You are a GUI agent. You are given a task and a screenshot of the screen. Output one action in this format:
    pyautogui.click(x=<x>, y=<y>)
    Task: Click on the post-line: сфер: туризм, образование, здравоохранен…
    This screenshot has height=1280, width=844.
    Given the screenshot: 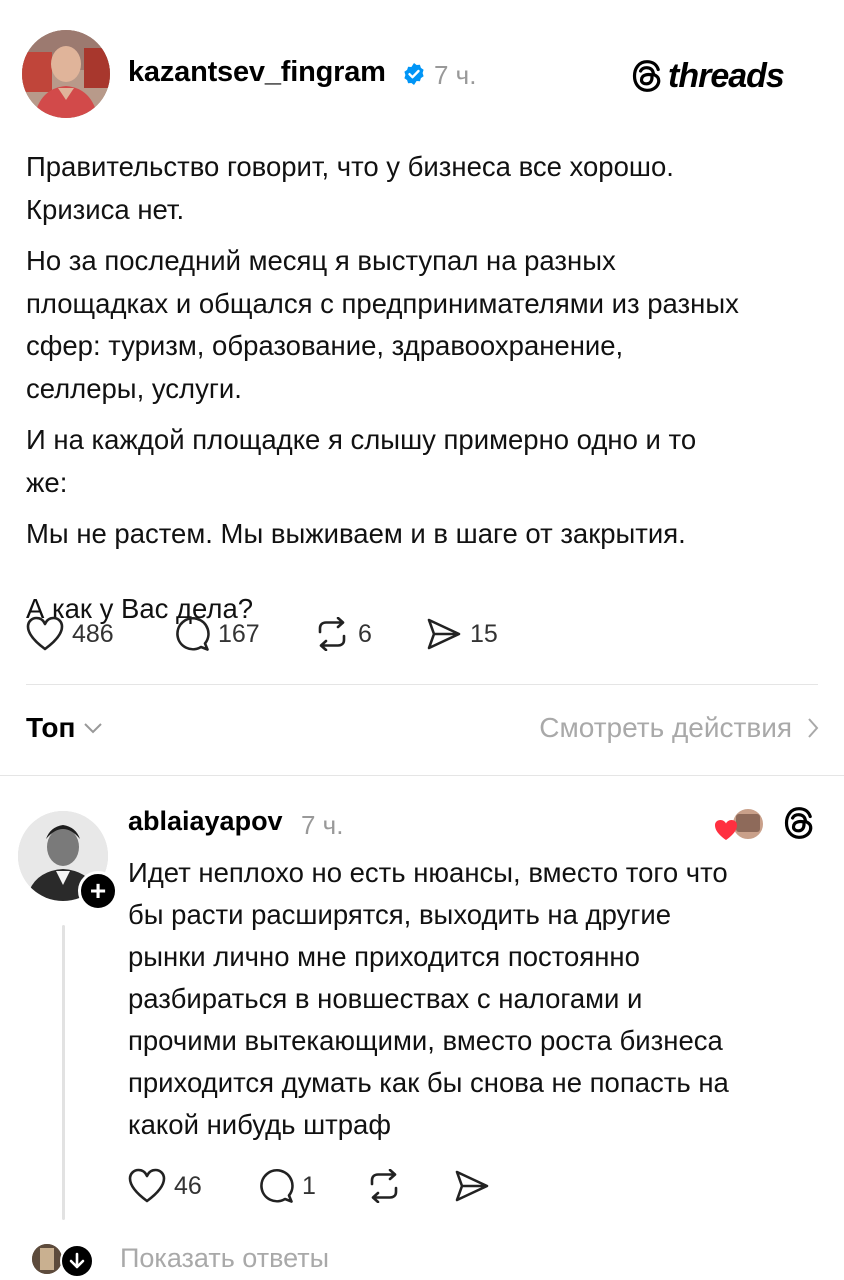 What is the action you would take?
    pyautogui.click(x=325, y=345)
    